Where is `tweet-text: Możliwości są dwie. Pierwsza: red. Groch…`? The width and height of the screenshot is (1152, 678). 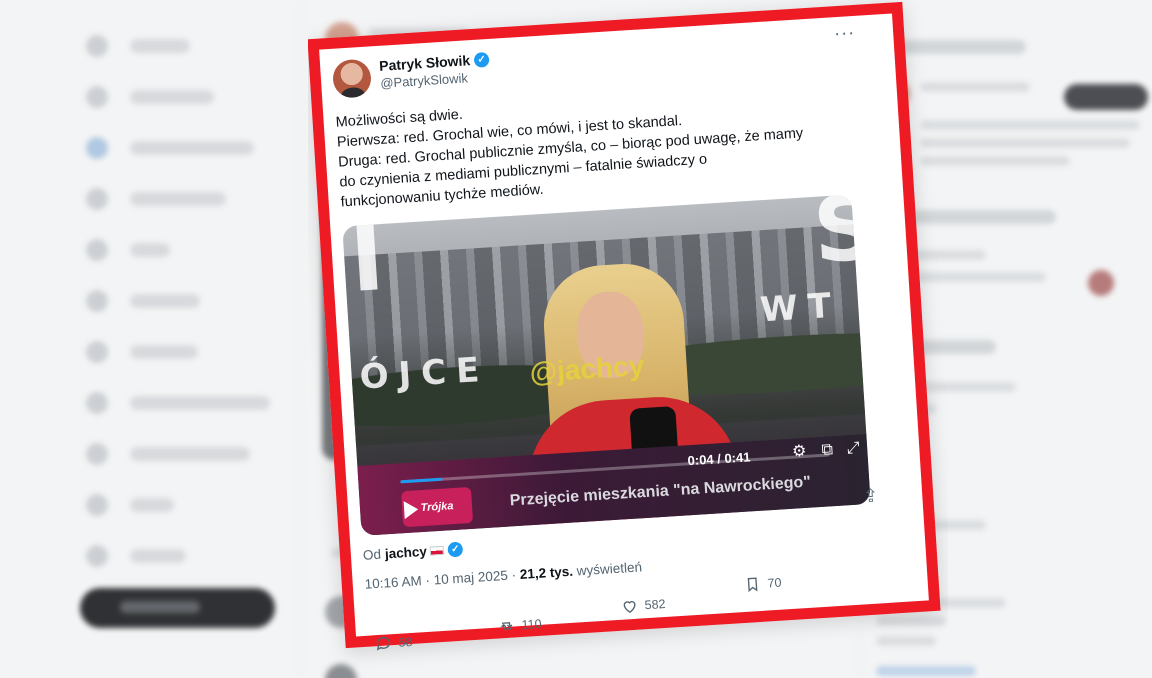 tweet-text: Możliwości są dwie. Pierwsza: red. Groch… is located at coordinates (612, 145).